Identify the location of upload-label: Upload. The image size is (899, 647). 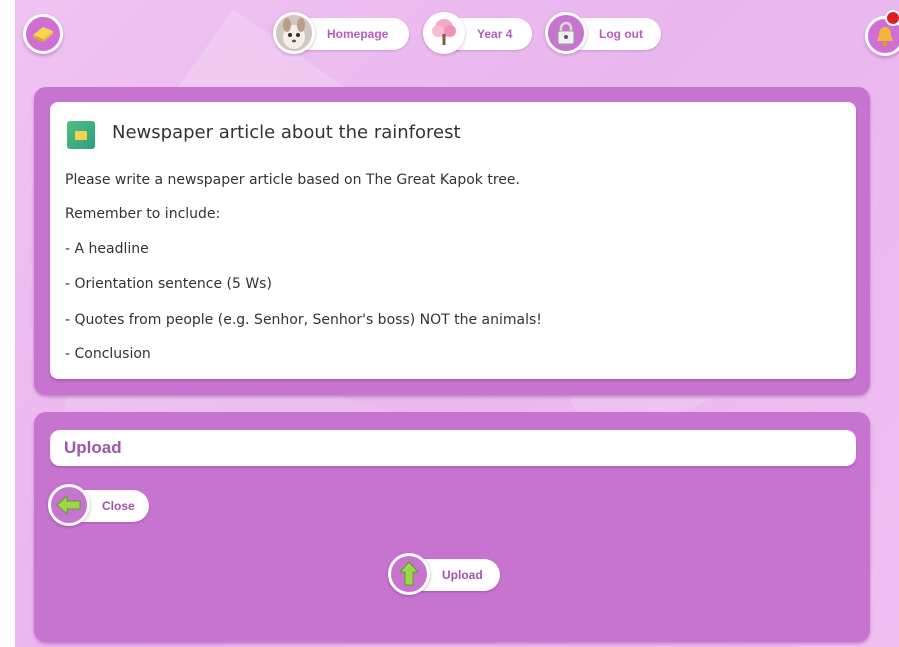
(462, 575).